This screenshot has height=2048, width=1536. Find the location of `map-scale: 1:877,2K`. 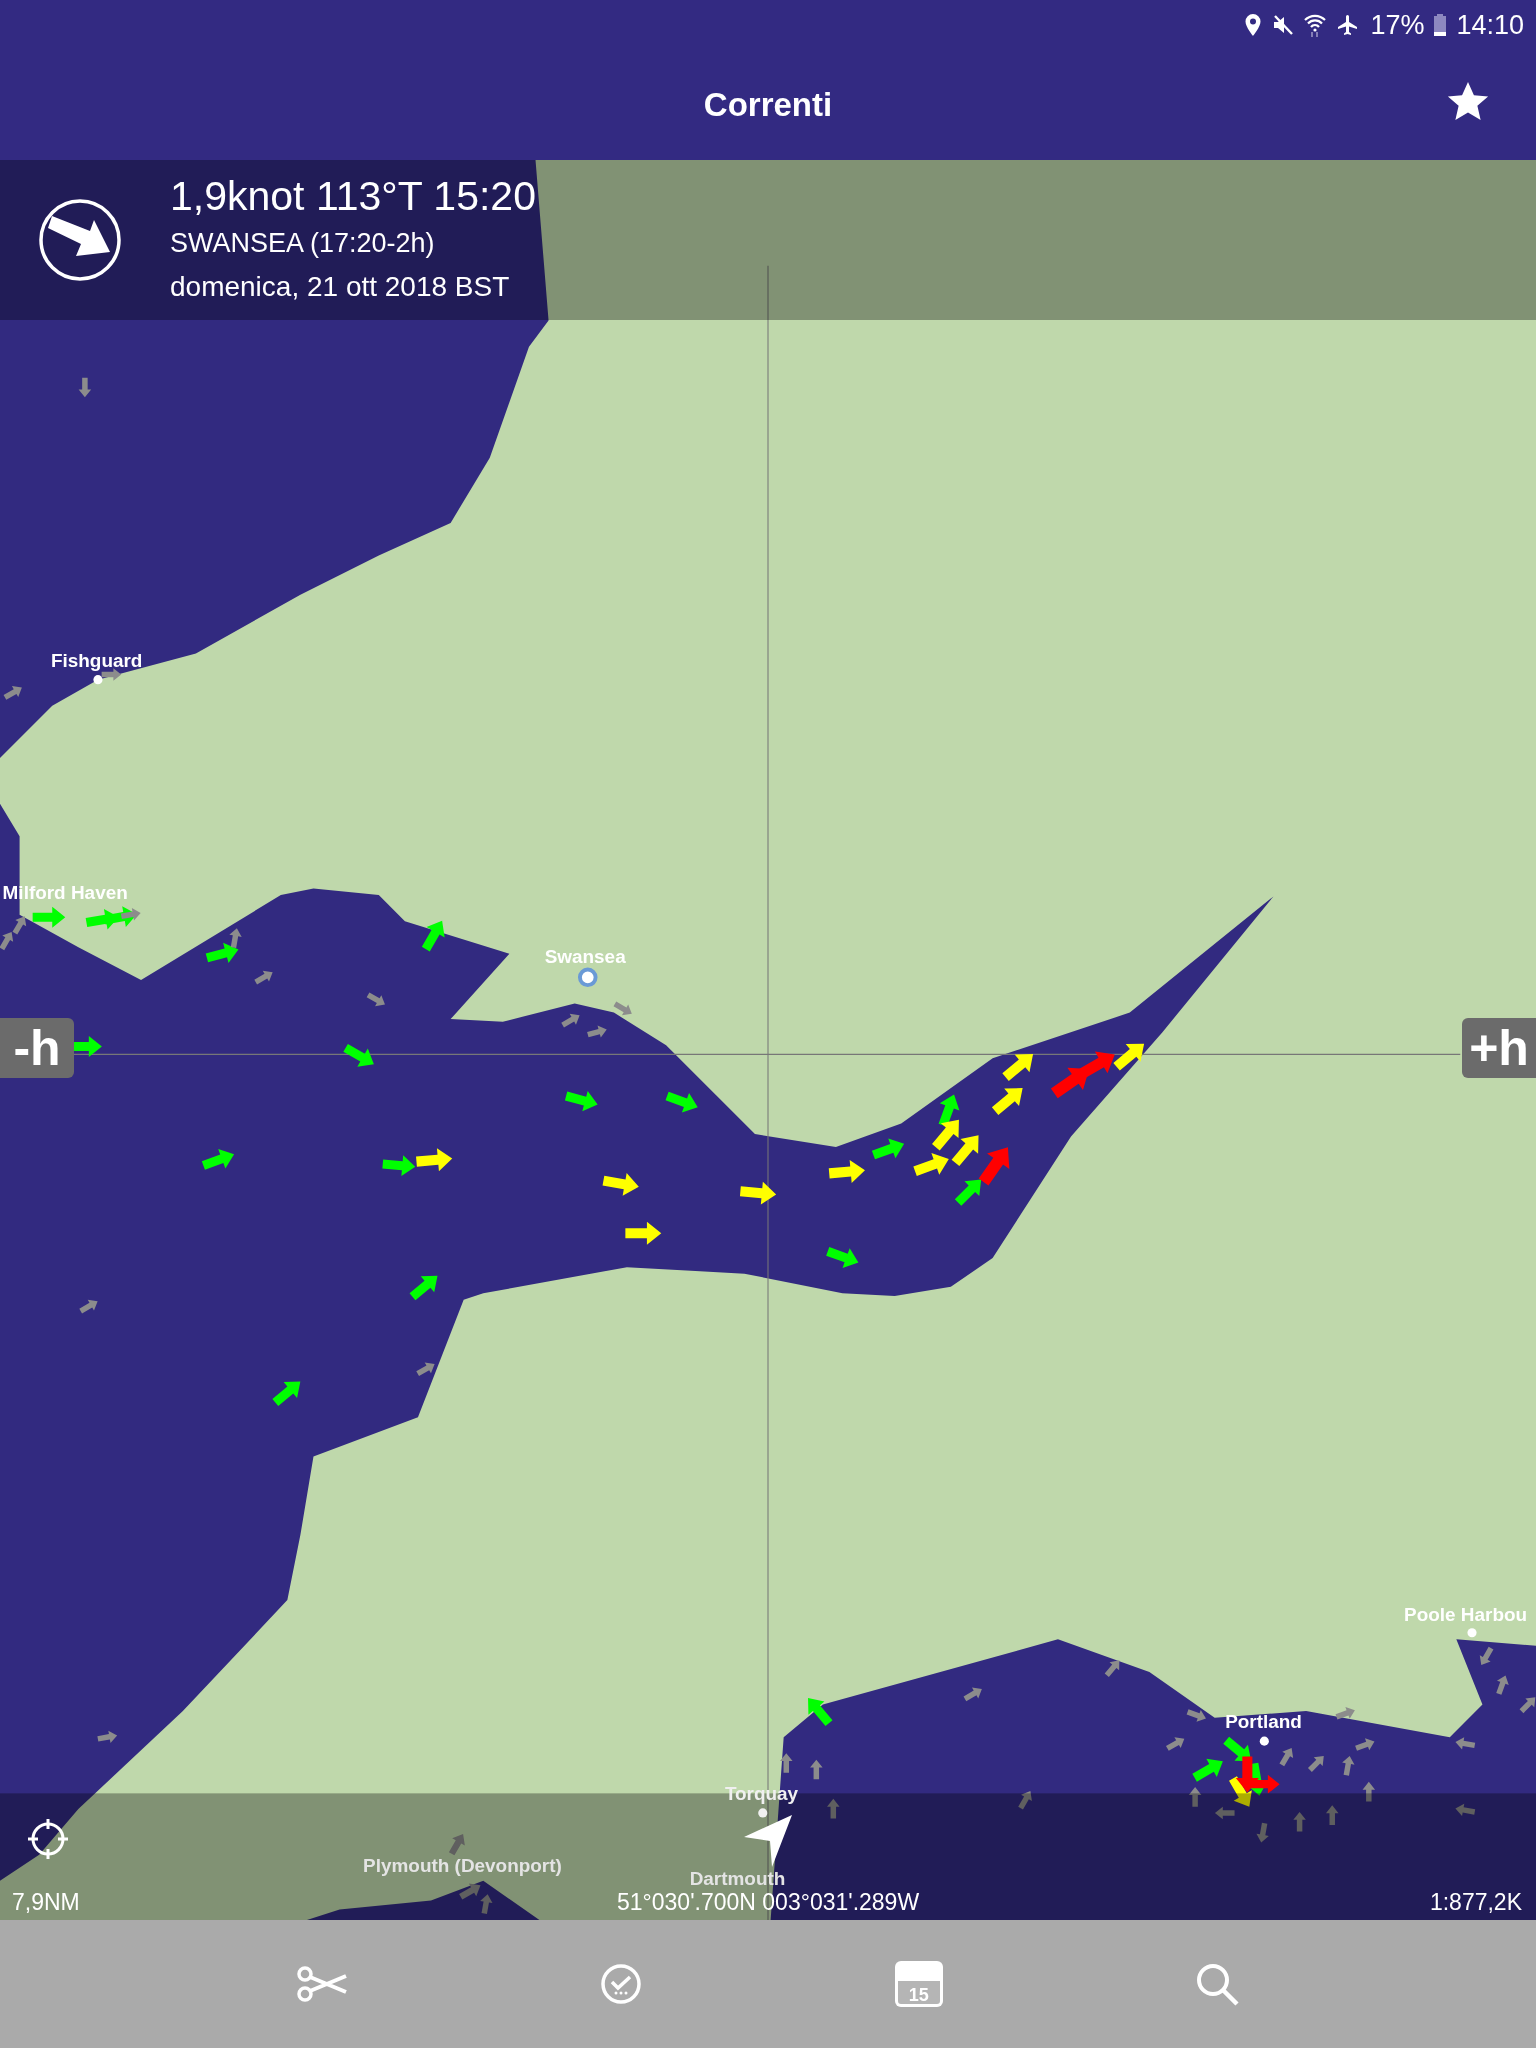

map-scale: 1:877,2K is located at coordinates (1475, 1902).